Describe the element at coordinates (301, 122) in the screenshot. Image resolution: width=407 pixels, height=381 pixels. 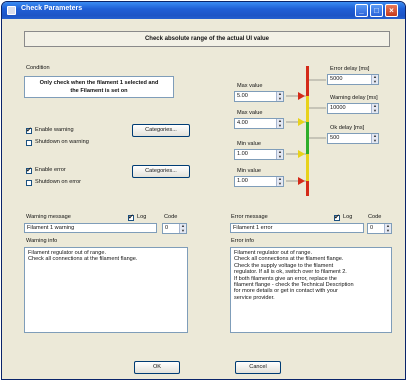
I see `max-2-flag-icon` at that location.